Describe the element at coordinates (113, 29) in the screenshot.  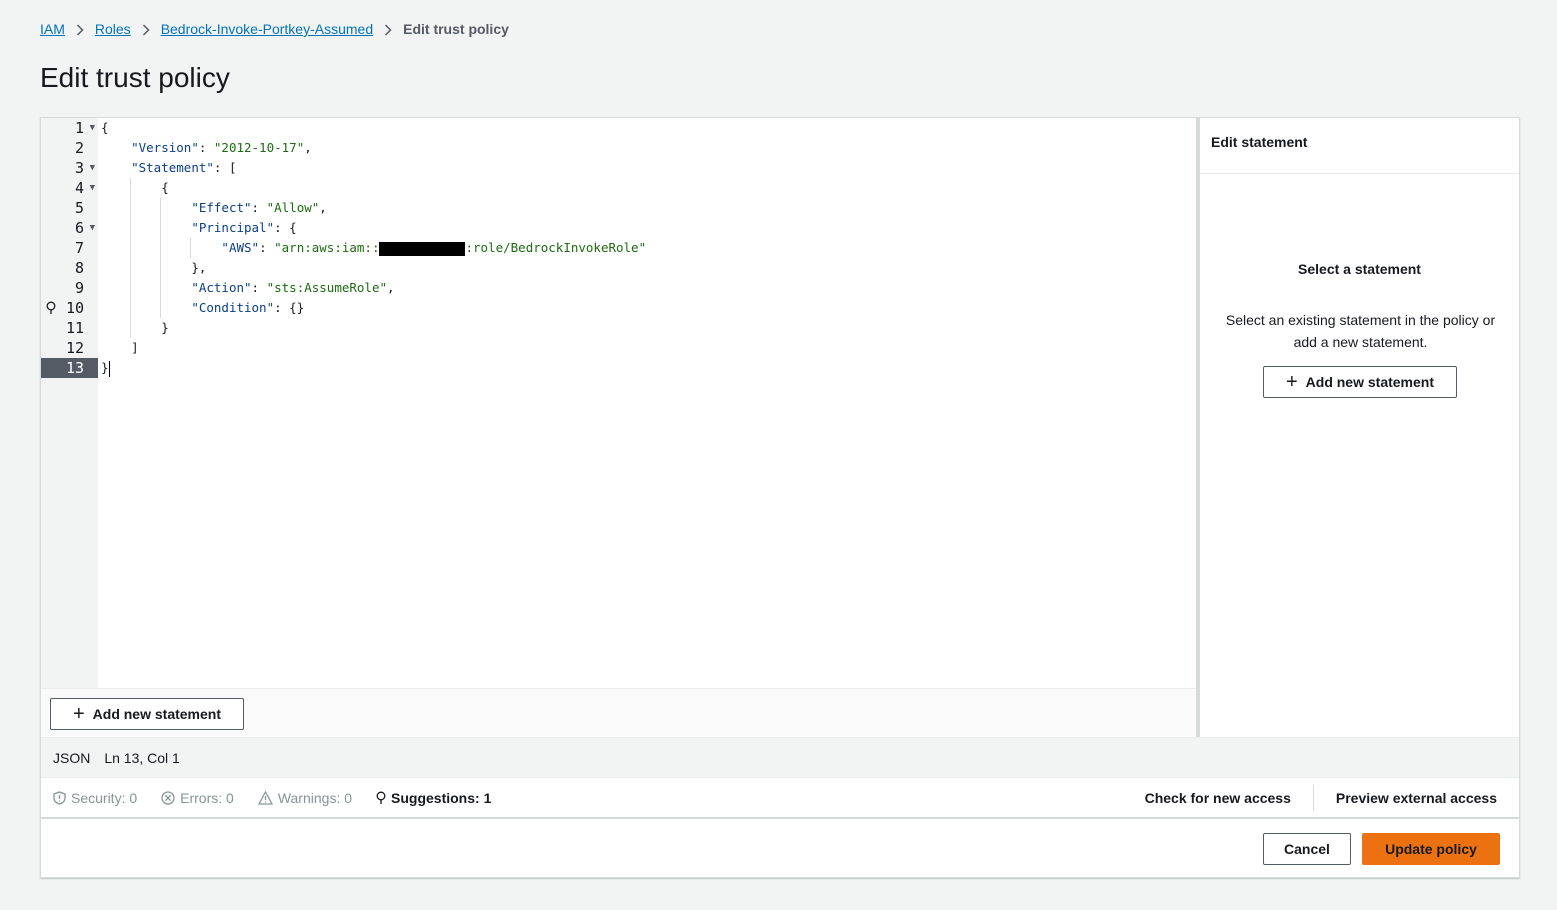
I see `breadcrumb-roles: Roles` at that location.